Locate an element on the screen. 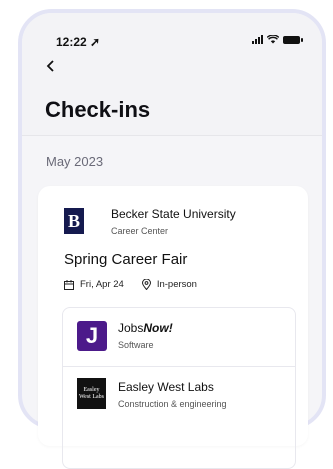  employer-name: Easley West Labs is located at coordinates (166, 387).